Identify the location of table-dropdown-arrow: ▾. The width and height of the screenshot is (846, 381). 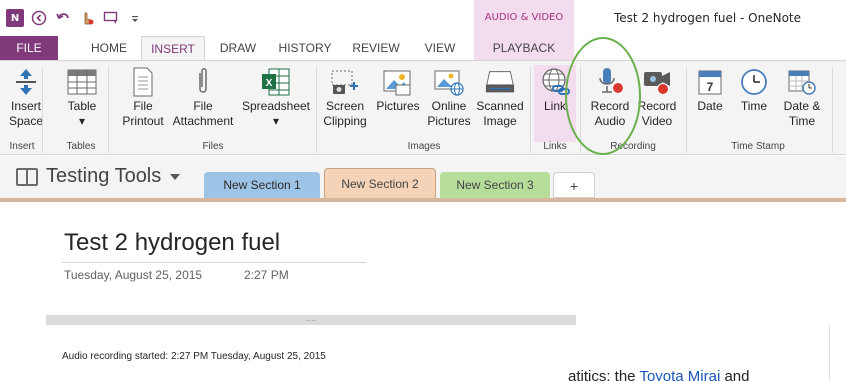
(82, 121).